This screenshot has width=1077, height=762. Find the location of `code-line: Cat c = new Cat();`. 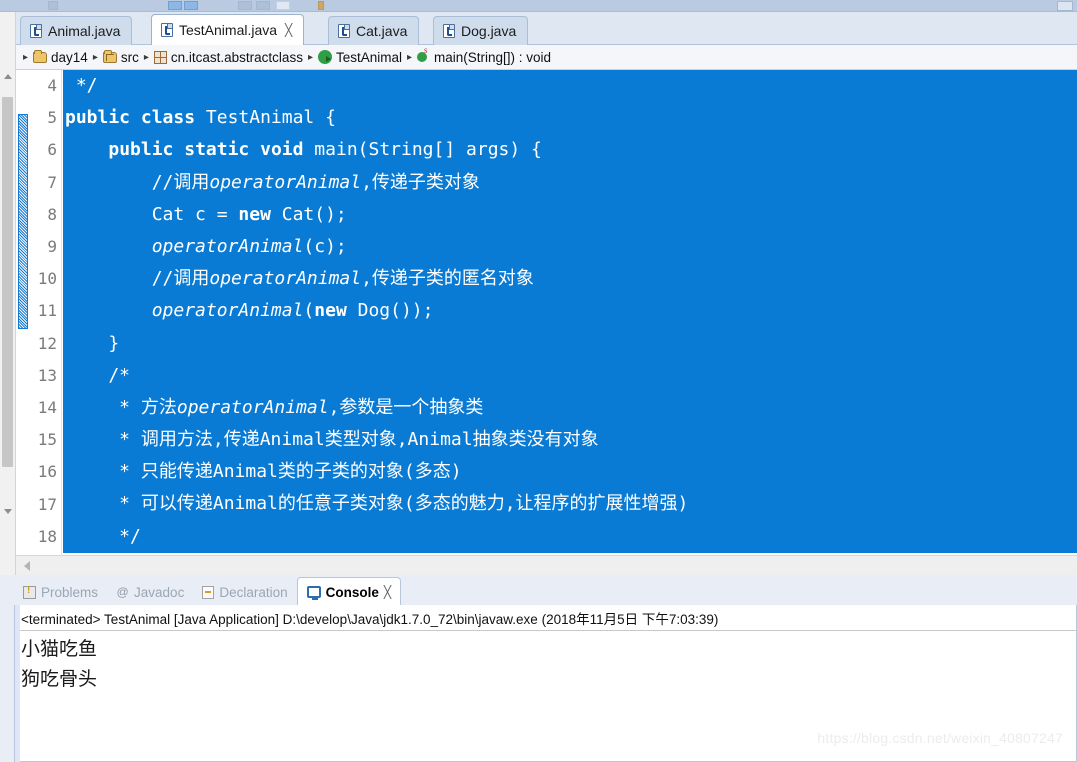

code-line: Cat c = new Cat(); is located at coordinates (570, 214).